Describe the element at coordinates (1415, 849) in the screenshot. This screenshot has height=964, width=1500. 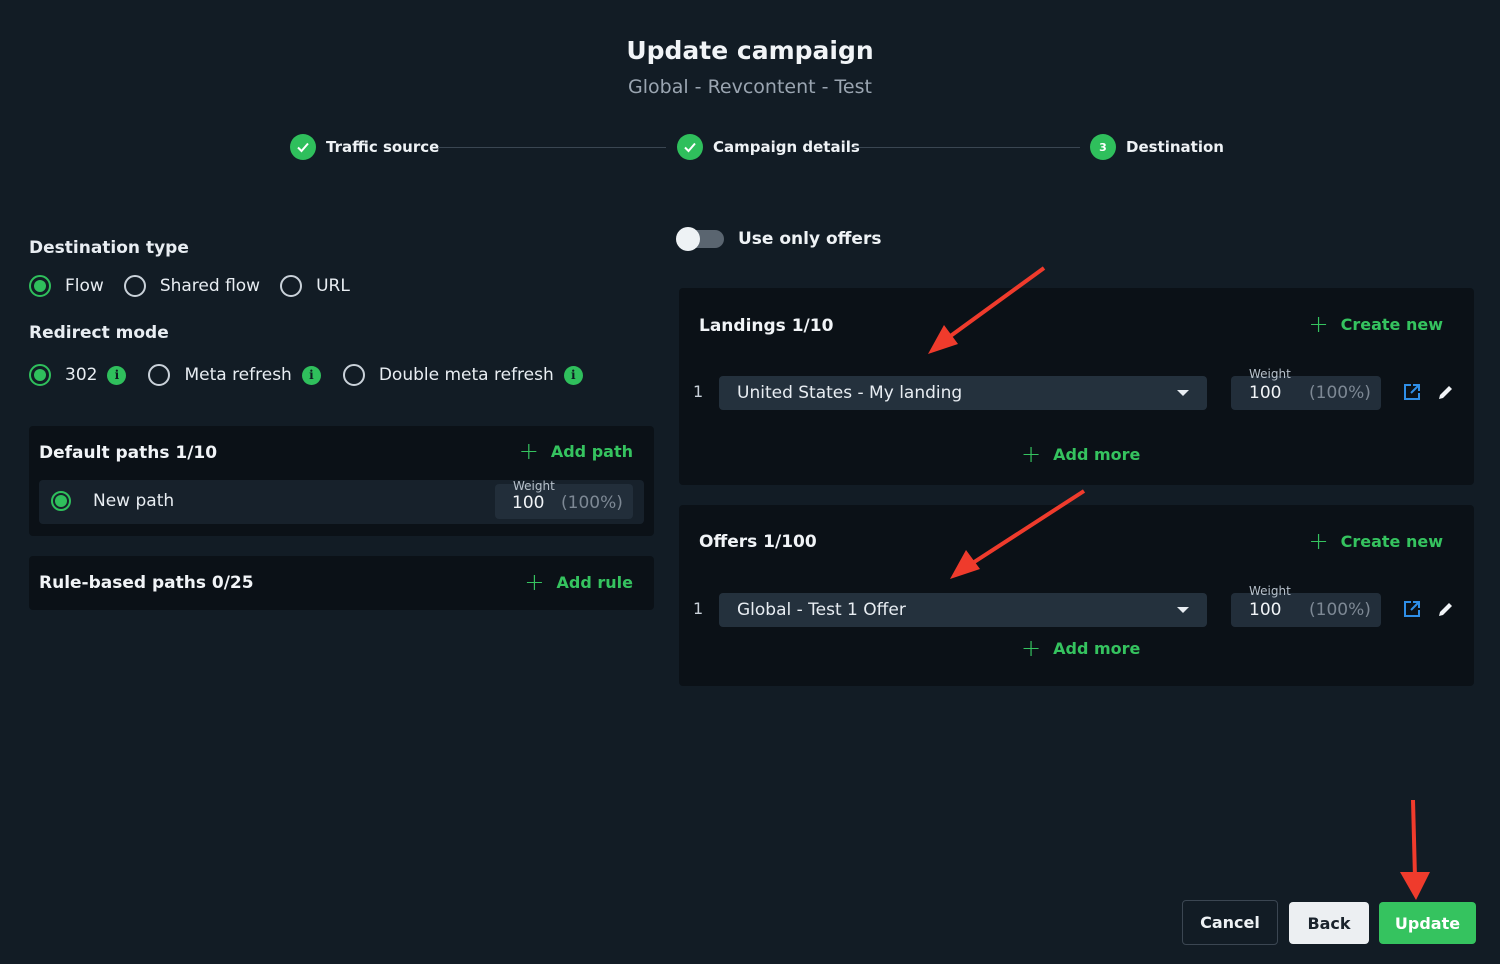
I see `arrow-to-update` at that location.